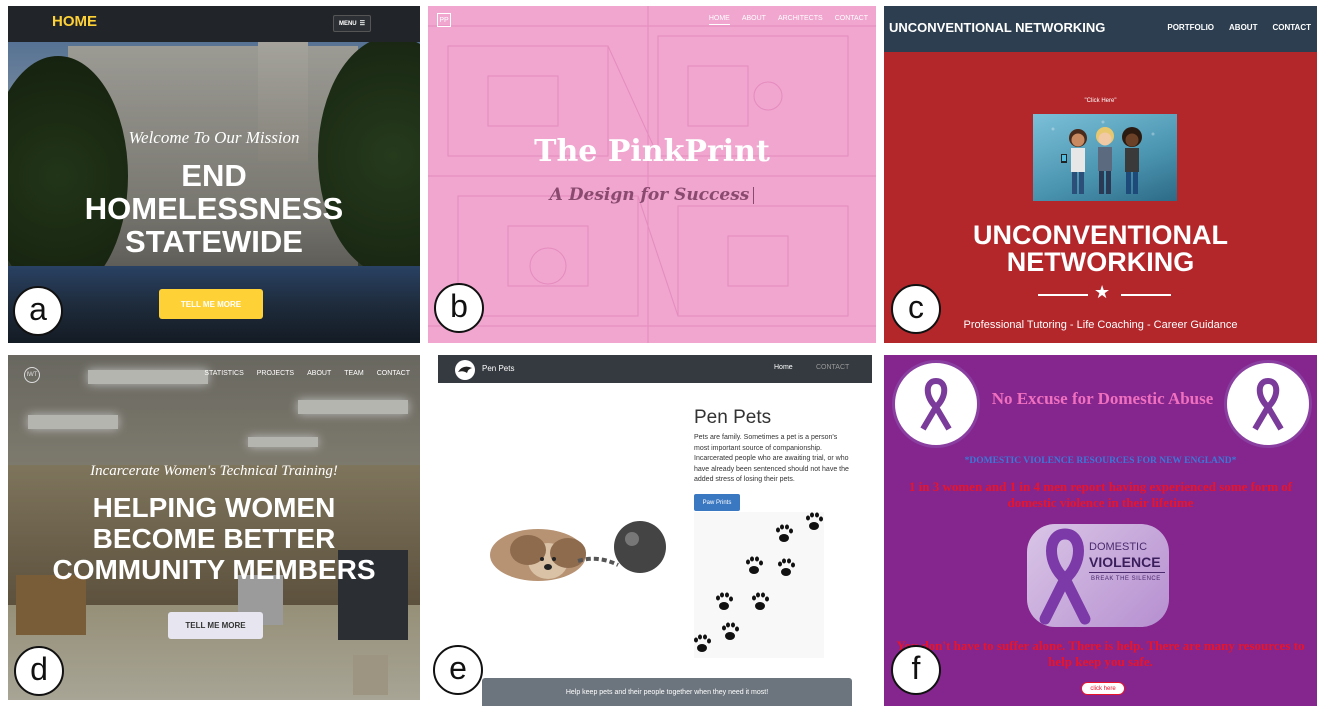 Image resolution: width=1317 pixels, height=706 pixels. What do you see at coordinates (1102, 292) in the screenshot?
I see `star-icon: ★` at bounding box center [1102, 292].